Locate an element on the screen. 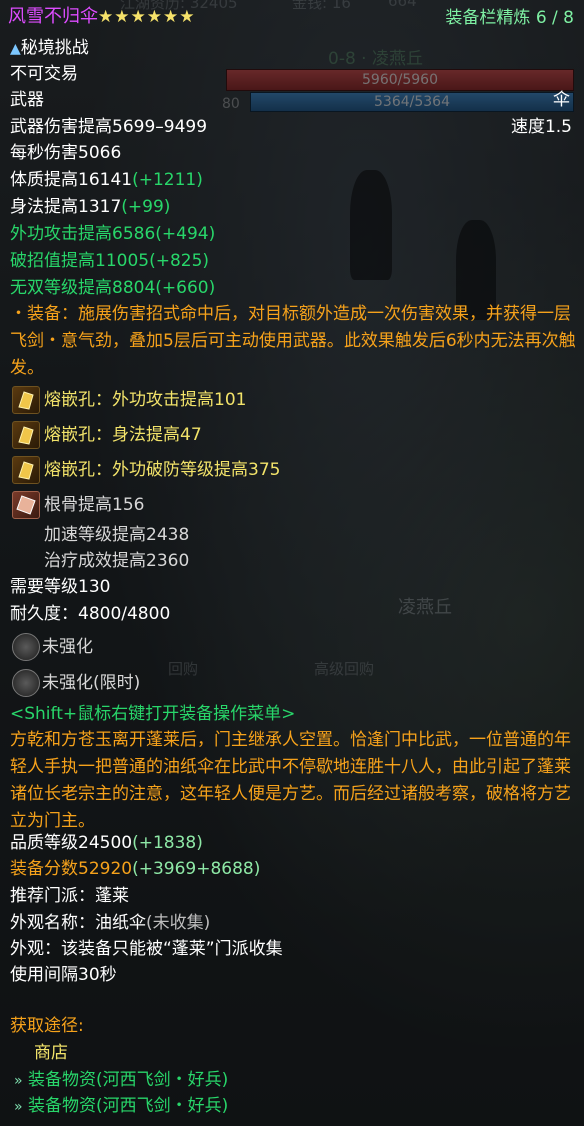  enchant-icon is located at coordinates (26, 505).